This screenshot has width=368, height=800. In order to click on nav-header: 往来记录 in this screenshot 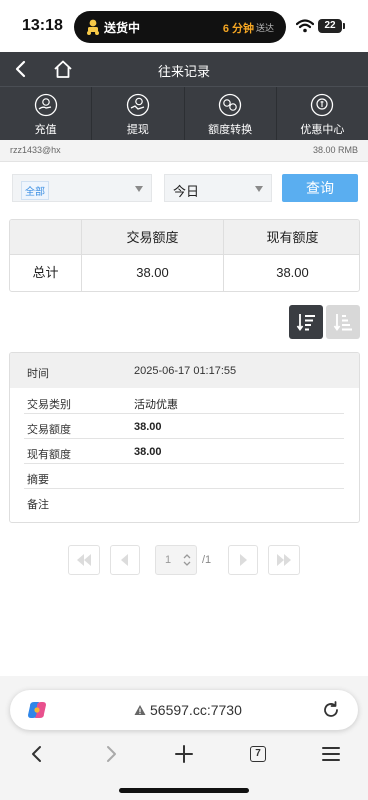, I will do `click(184, 69)`.